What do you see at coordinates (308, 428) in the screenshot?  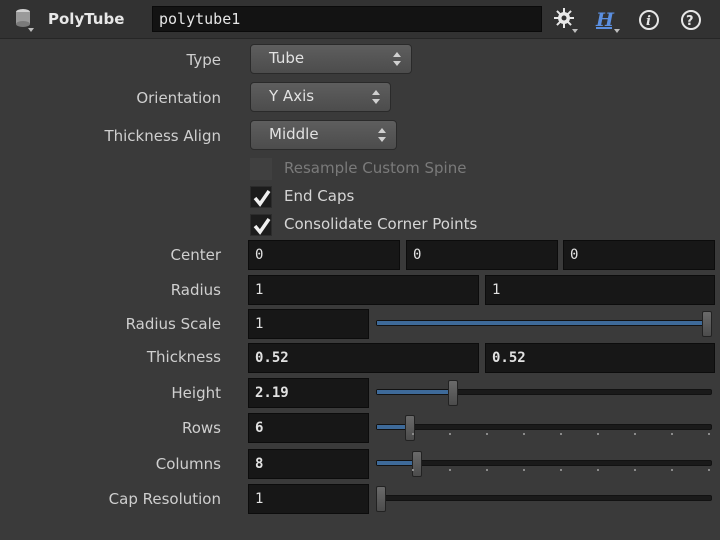 I see `rows-field` at bounding box center [308, 428].